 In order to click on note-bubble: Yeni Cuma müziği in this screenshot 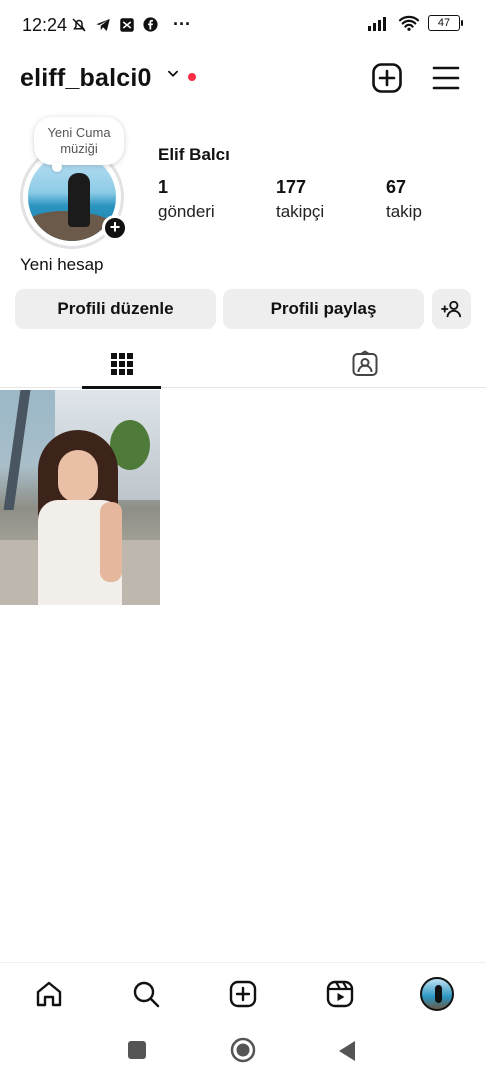, I will do `click(79, 144)`.